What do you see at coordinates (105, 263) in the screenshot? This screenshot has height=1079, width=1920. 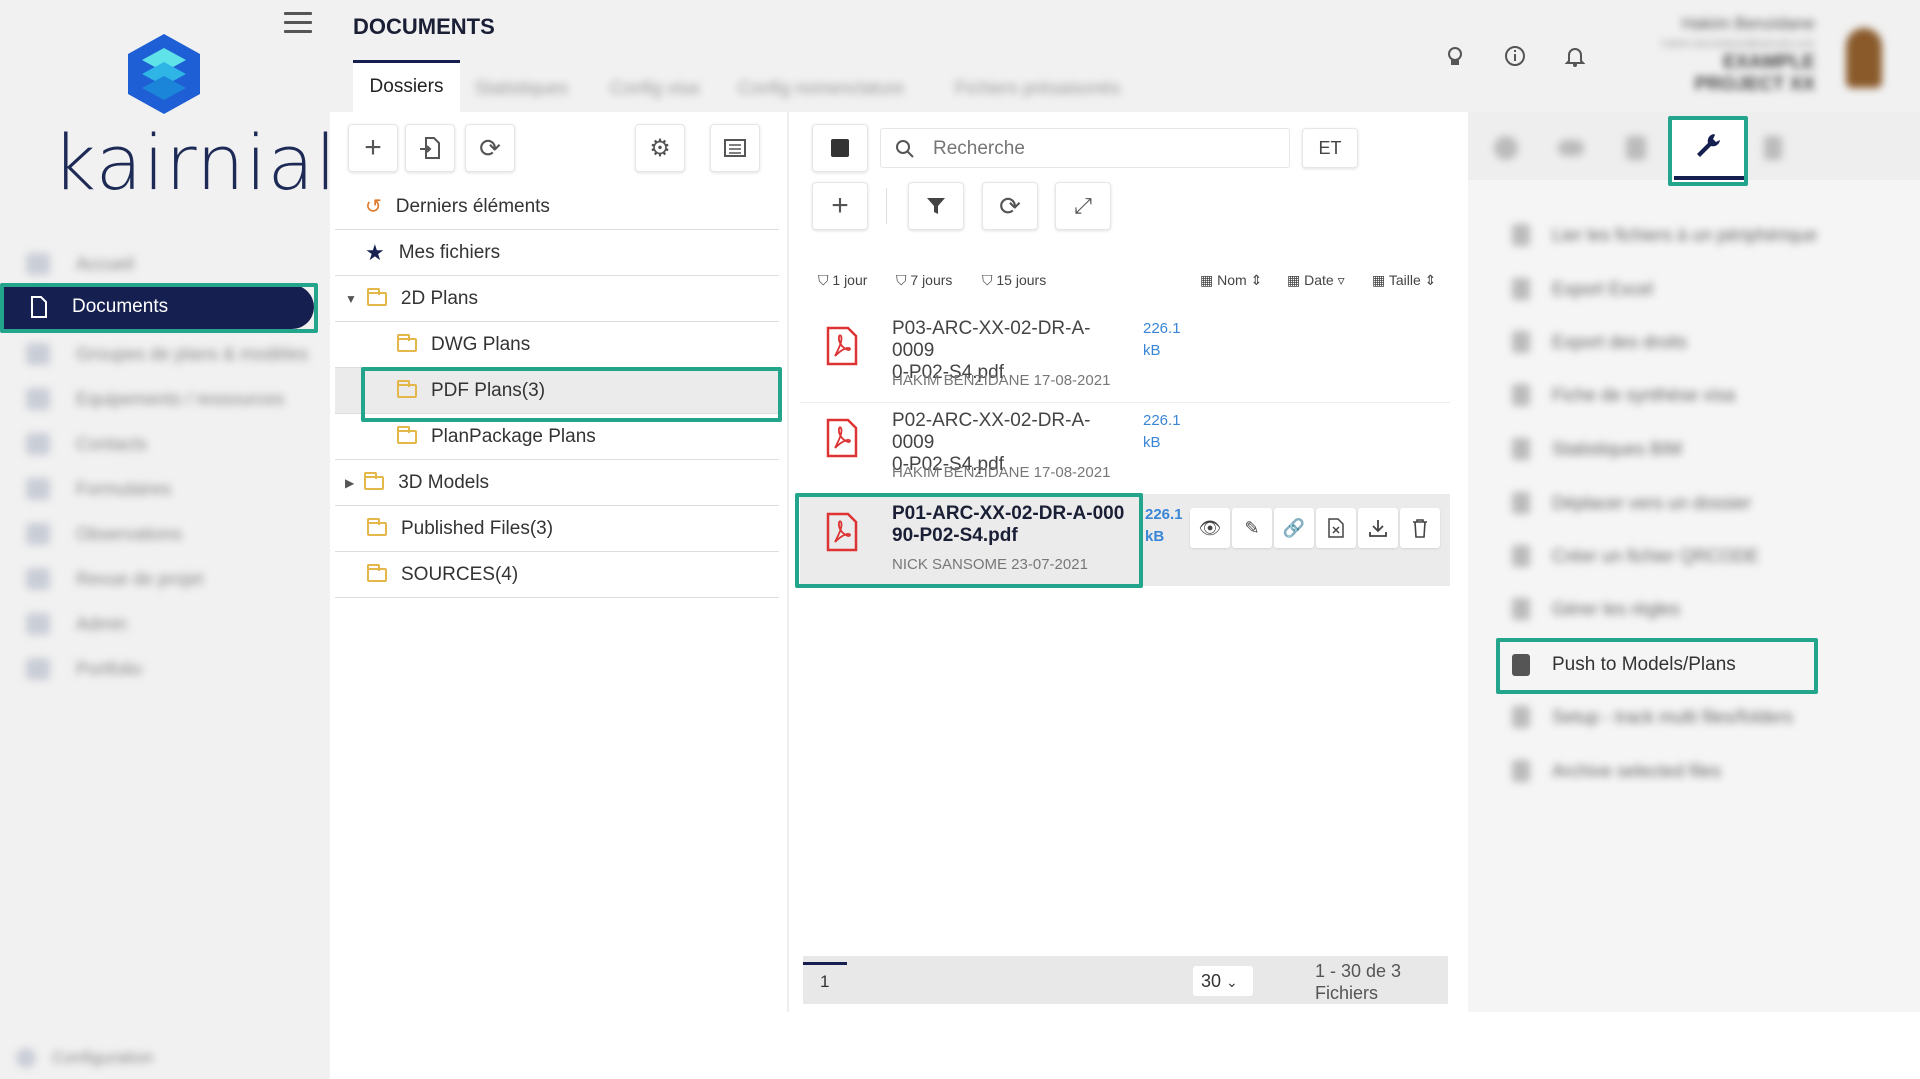 I see `sidebar-item-label: Accueil` at bounding box center [105, 263].